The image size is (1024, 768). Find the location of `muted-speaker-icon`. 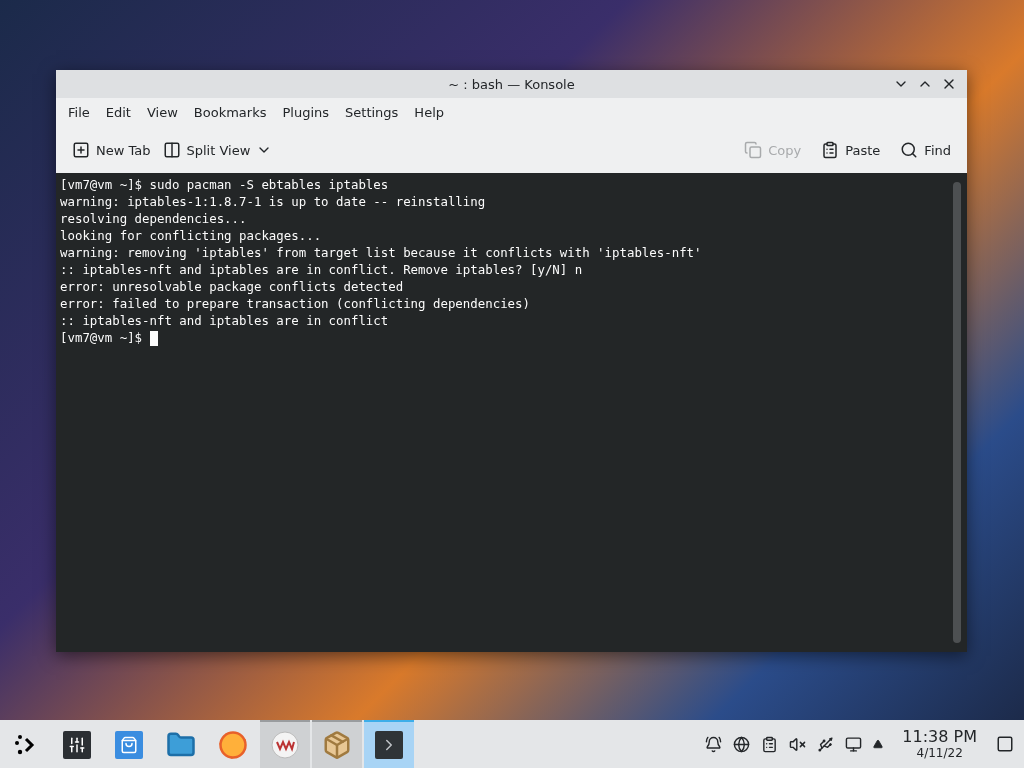

muted-speaker-icon is located at coordinates (798, 744).